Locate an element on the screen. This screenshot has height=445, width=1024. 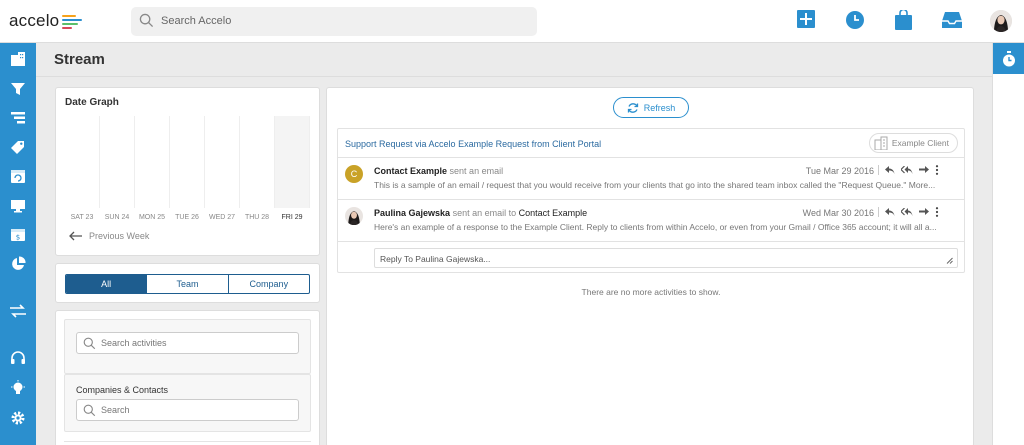
date-graph-day: WED 27 is located at coordinates (222, 168).